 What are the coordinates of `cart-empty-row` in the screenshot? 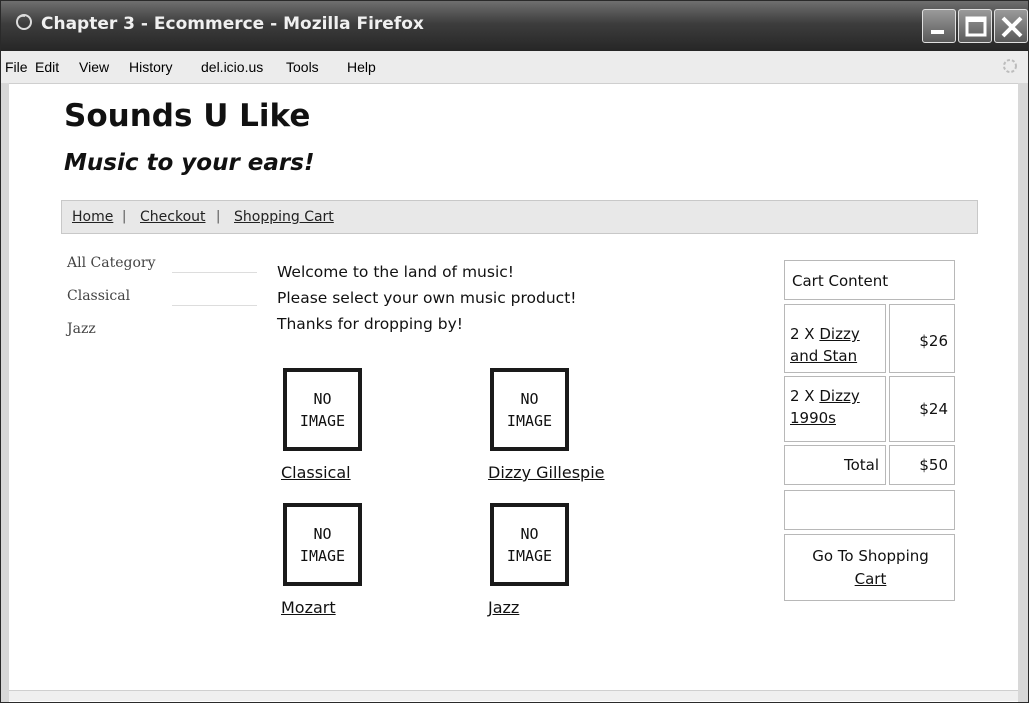 It's located at (869, 510).